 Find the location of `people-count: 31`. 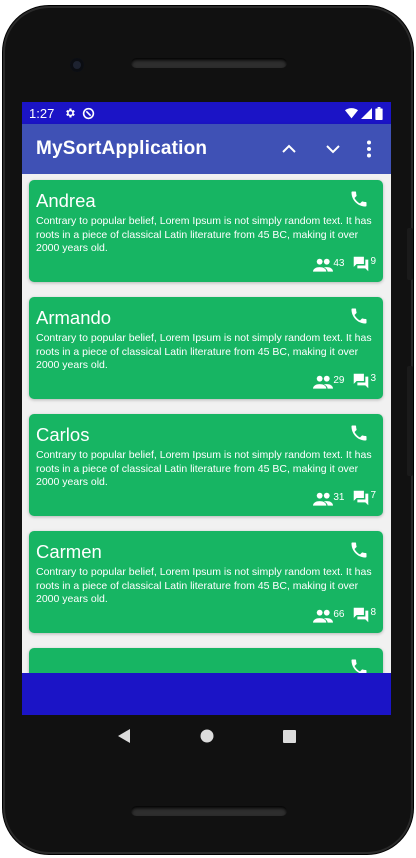

people-count: 31 is located at coordinates (339, 497).